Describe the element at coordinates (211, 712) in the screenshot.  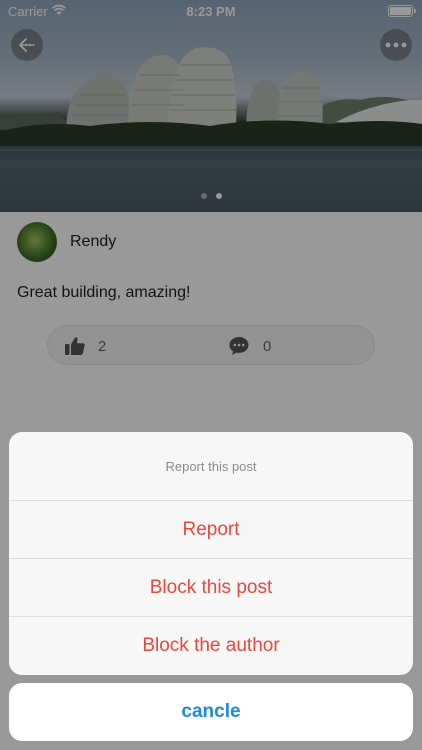
I see `cancel-button: cancle` at that location.